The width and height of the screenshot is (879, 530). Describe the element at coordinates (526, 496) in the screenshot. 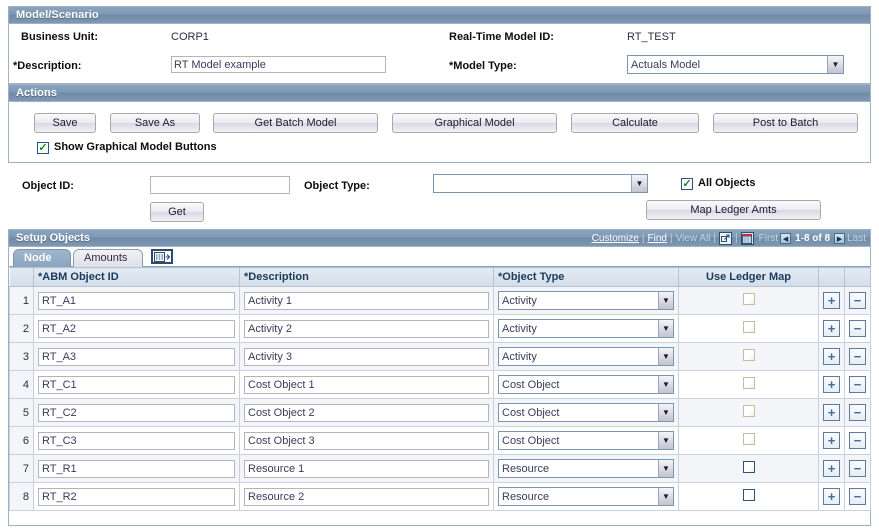

I see `object-type-selected-value: Resource` at that location.